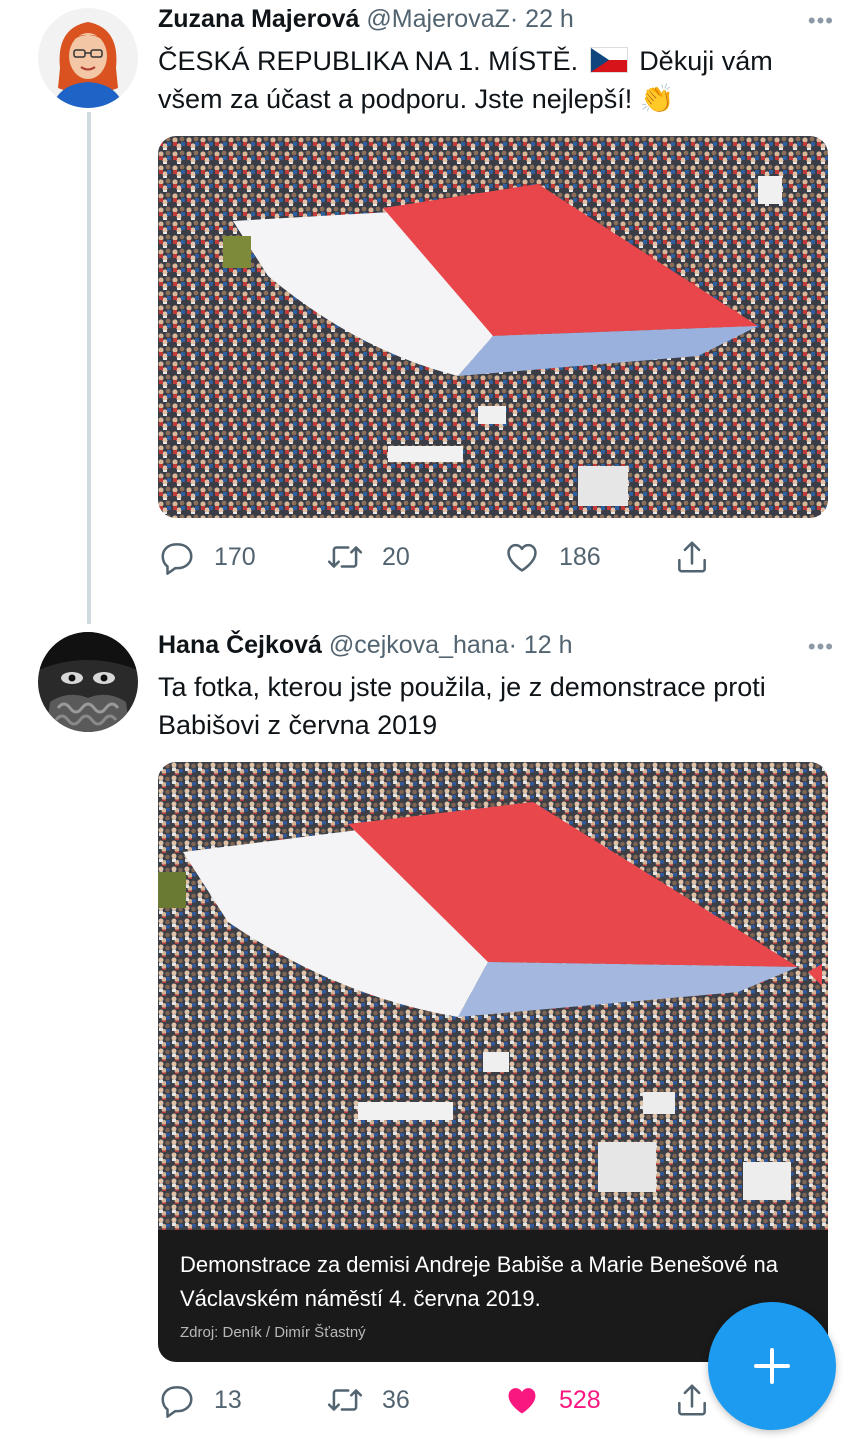  What do you see at coordinates (438, 1400) in the screenshot?
I see `tweet-actions: 13 36 528` at bounding box center [438, 1400].